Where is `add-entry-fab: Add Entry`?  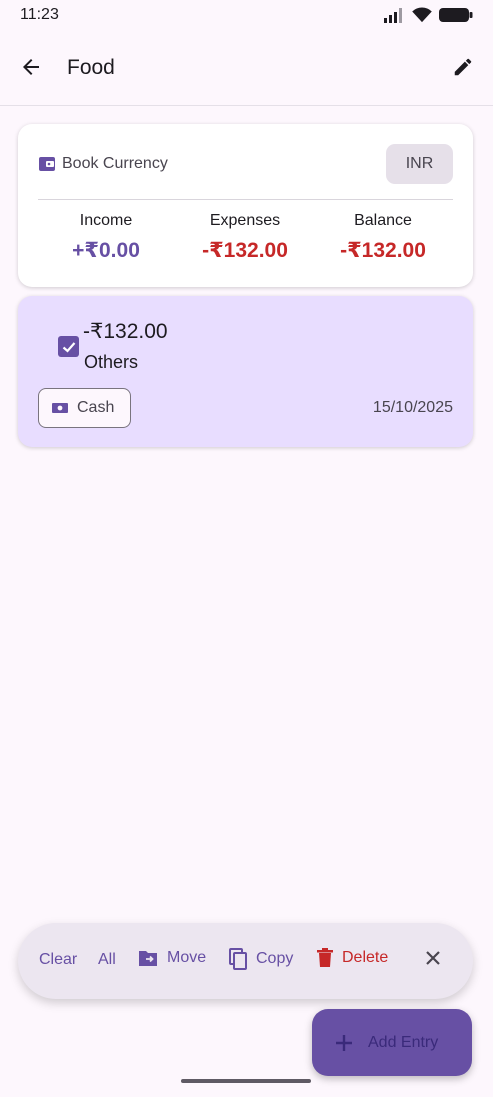 add-entry-fab: Add Entry is located at coordinates (392, 1042).